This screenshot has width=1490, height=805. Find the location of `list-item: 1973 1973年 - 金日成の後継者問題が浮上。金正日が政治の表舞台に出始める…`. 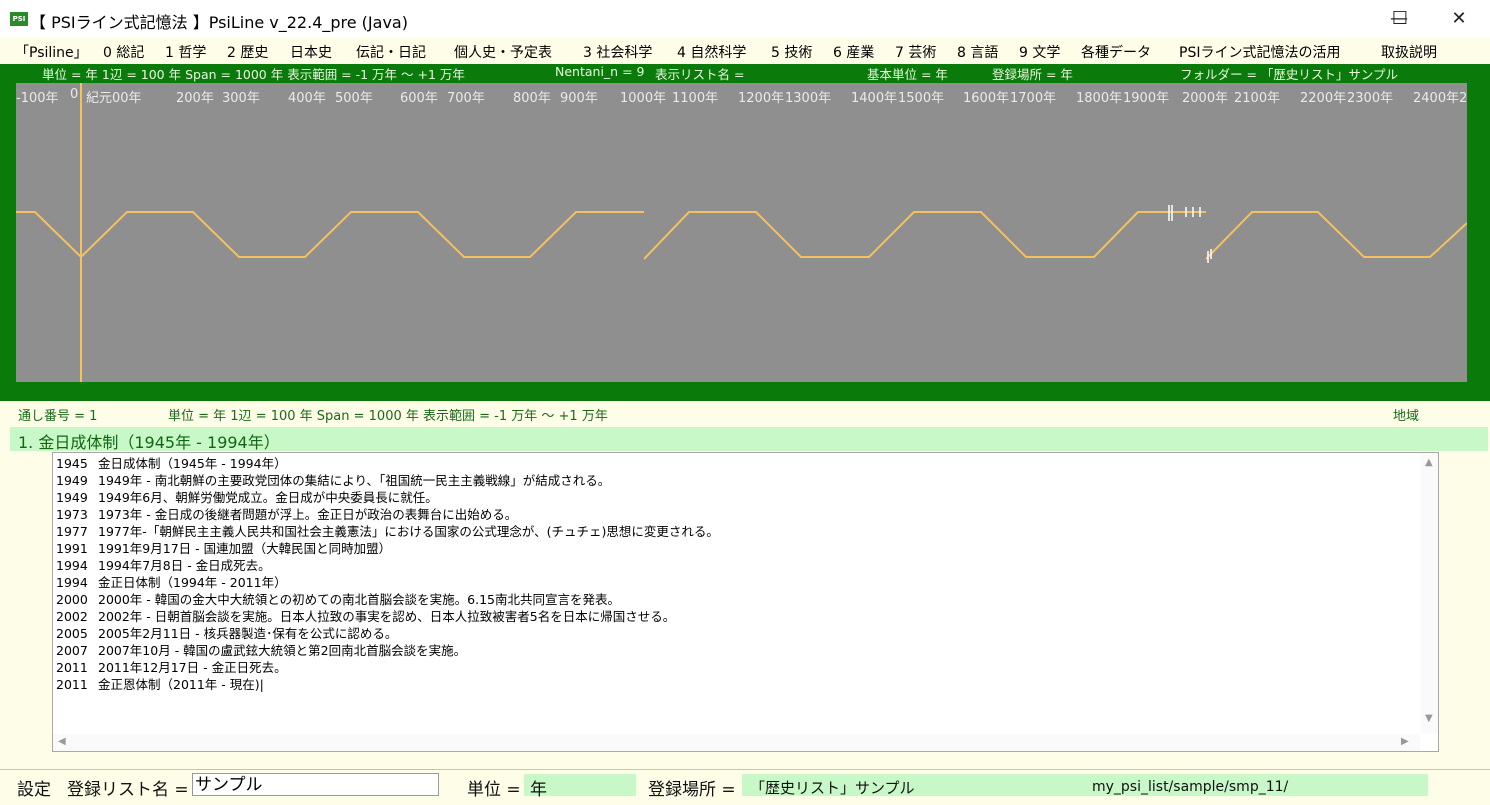

list-item: 1973 1973年 - 金日成の後継者問題が浮上。金正日が政治の表舞台に出始める… is located at coordinates (387, 514).